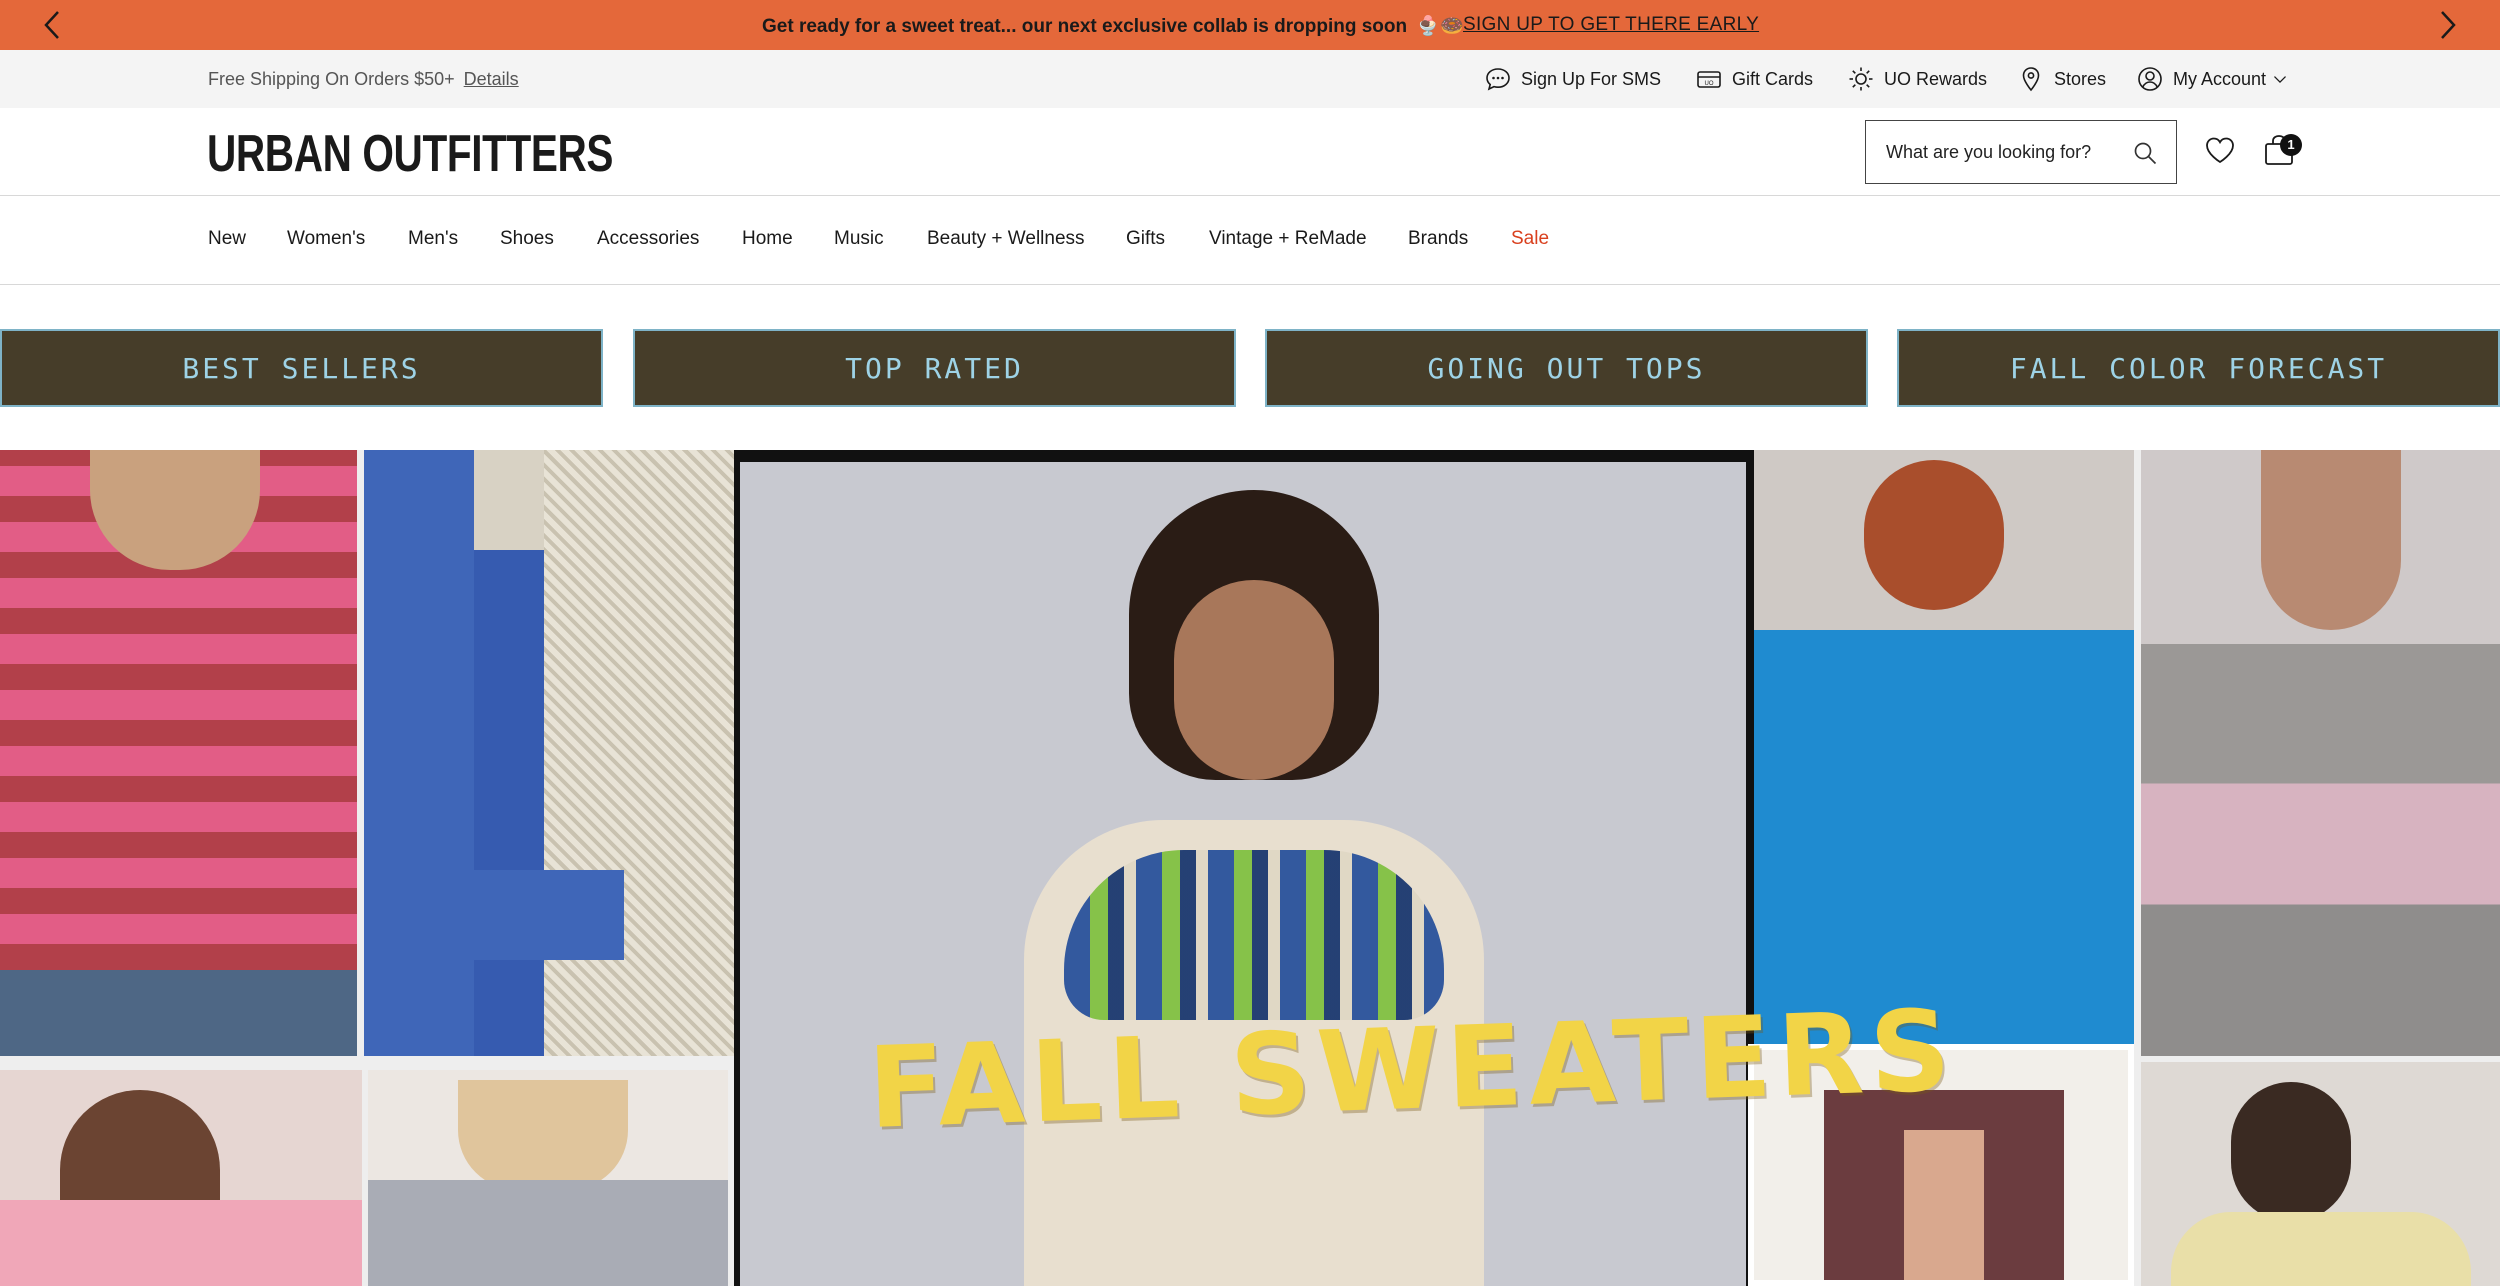 This screenshot has width=2500, height=1286. I want to click on my-account-menu: My Account, so click(2212, 79).